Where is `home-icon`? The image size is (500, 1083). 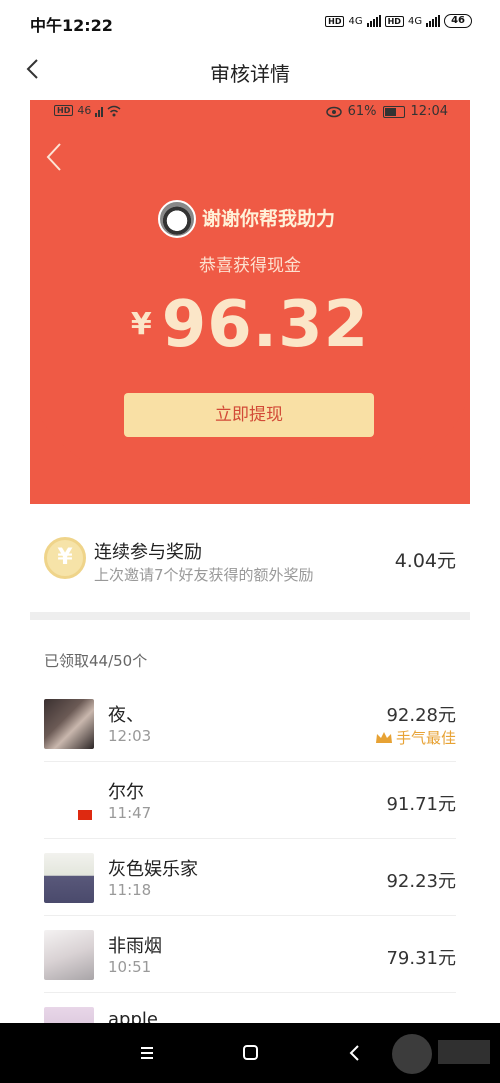 home-icon is located at coordinates (250, 1053).